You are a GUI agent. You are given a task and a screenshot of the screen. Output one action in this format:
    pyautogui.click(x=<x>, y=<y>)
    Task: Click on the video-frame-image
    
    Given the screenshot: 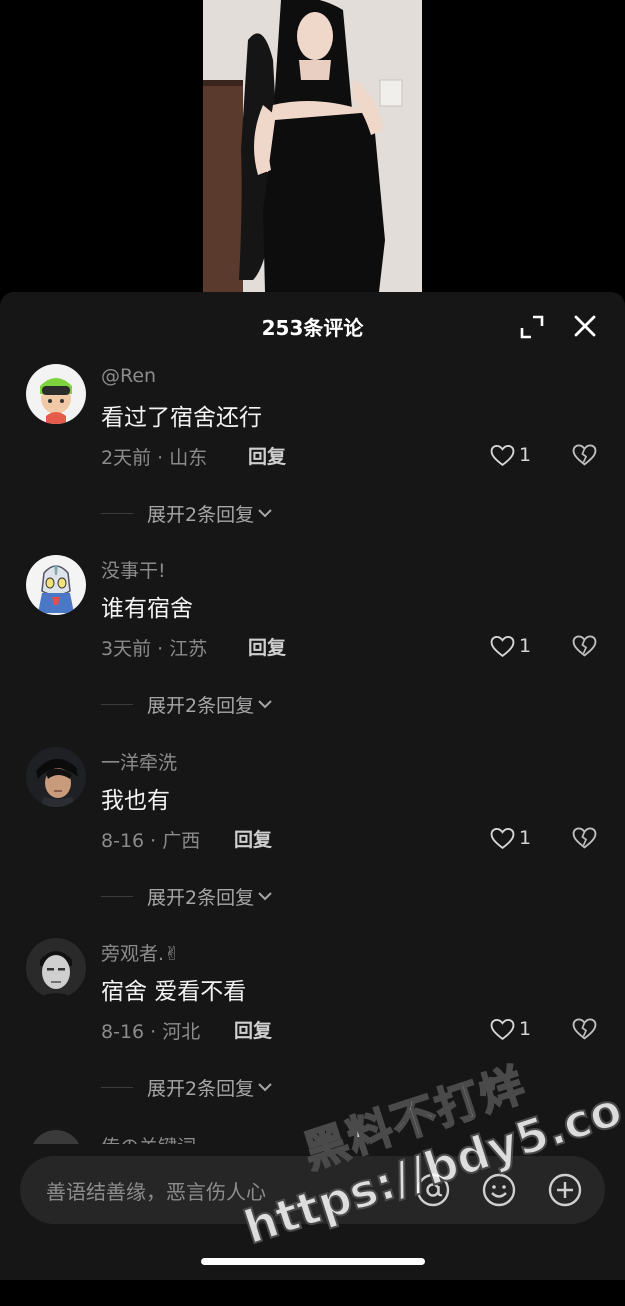 What is the action you would take?
    pyautogui.click(x=312, y=146)
    